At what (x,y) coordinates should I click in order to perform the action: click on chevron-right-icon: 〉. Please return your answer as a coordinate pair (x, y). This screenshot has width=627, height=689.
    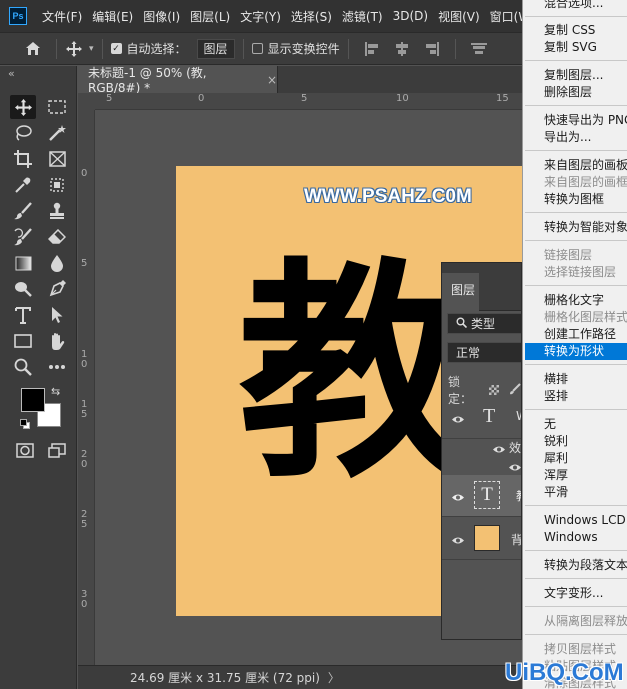
    Looking at the image, I should click on (334, 677).